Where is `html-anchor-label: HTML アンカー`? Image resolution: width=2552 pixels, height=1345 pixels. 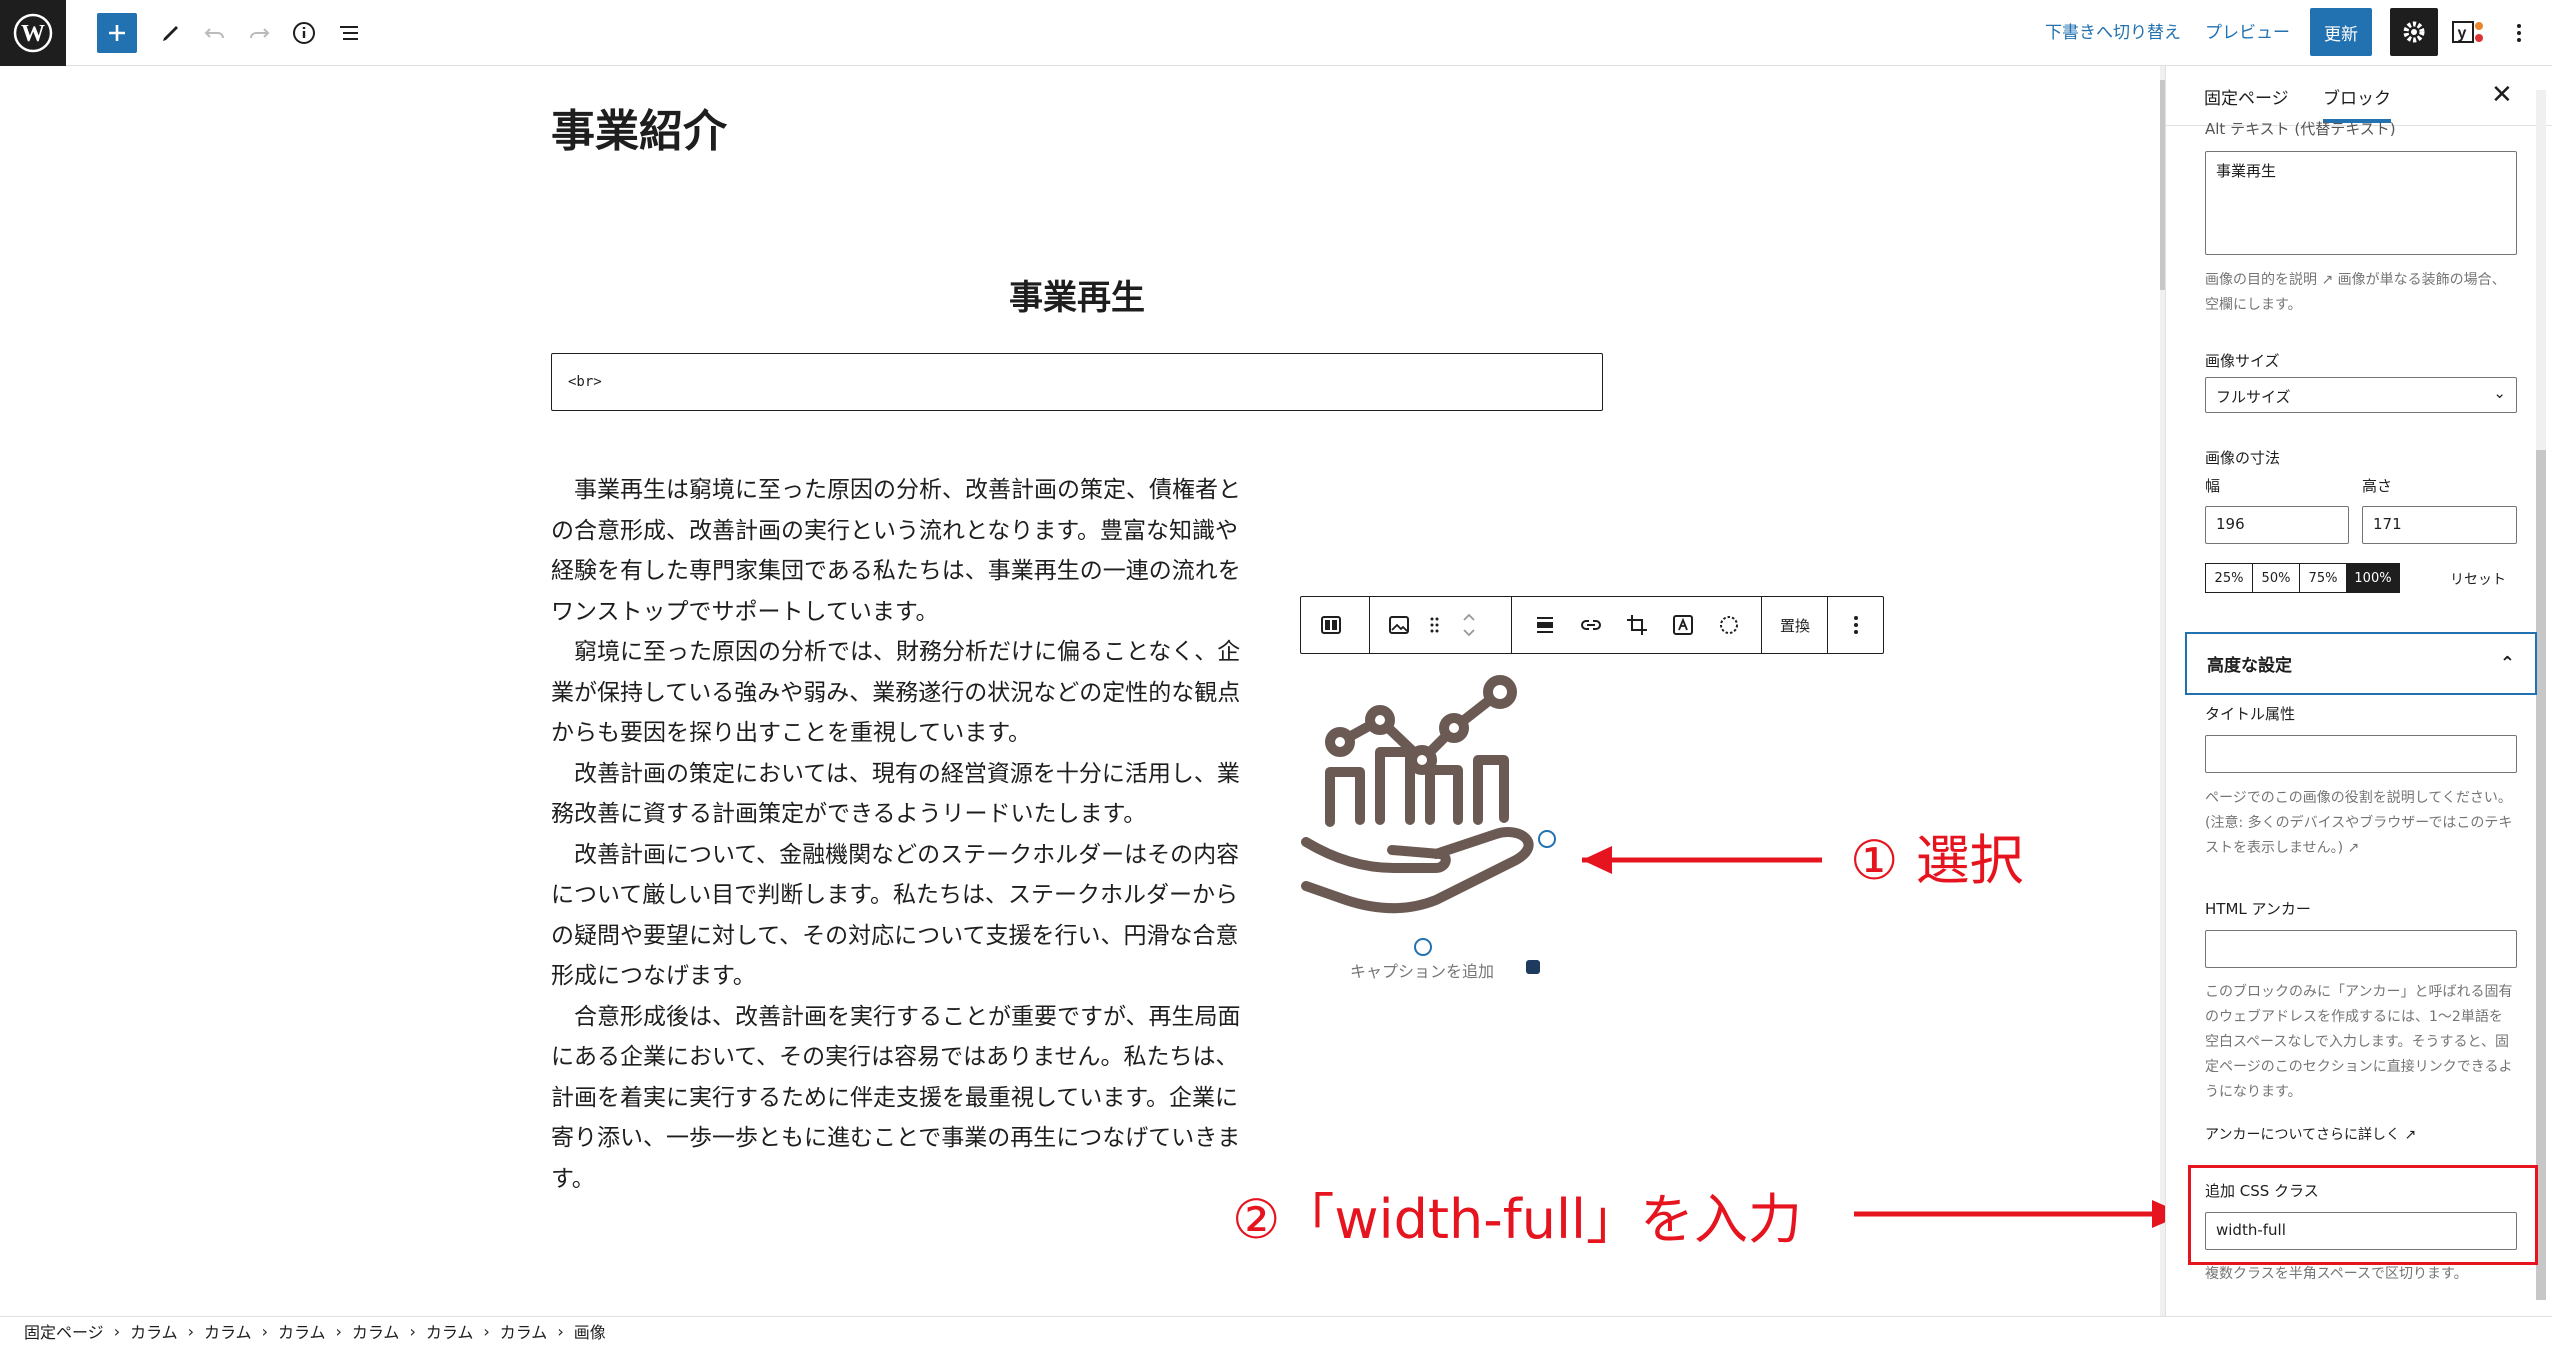 html-anchor-label: HTML アンカー is located at coordinates (2258, 909).